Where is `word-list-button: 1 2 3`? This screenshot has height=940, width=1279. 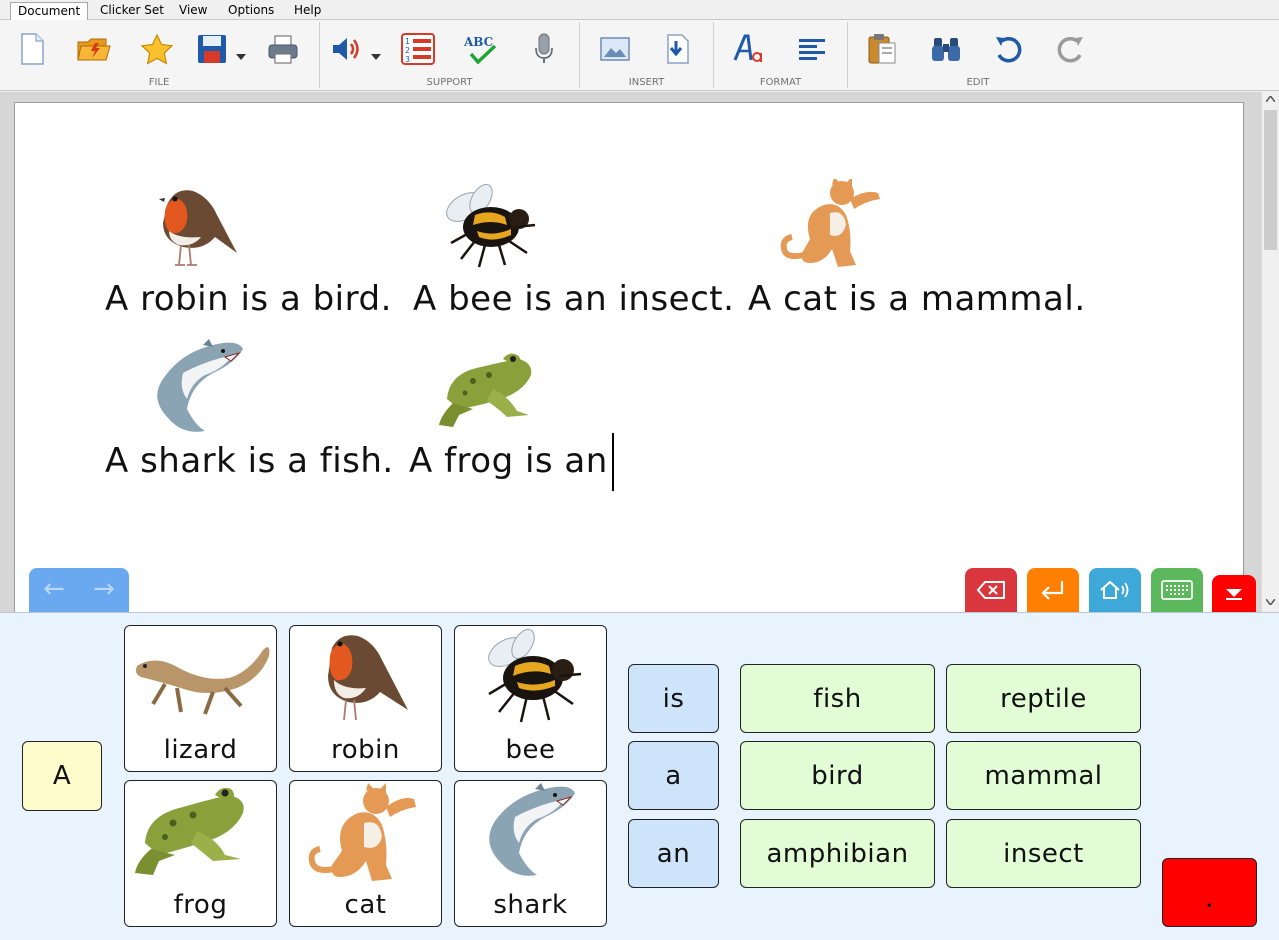 word-list-button: 1 2 3 is located at coordinates (418, 49).